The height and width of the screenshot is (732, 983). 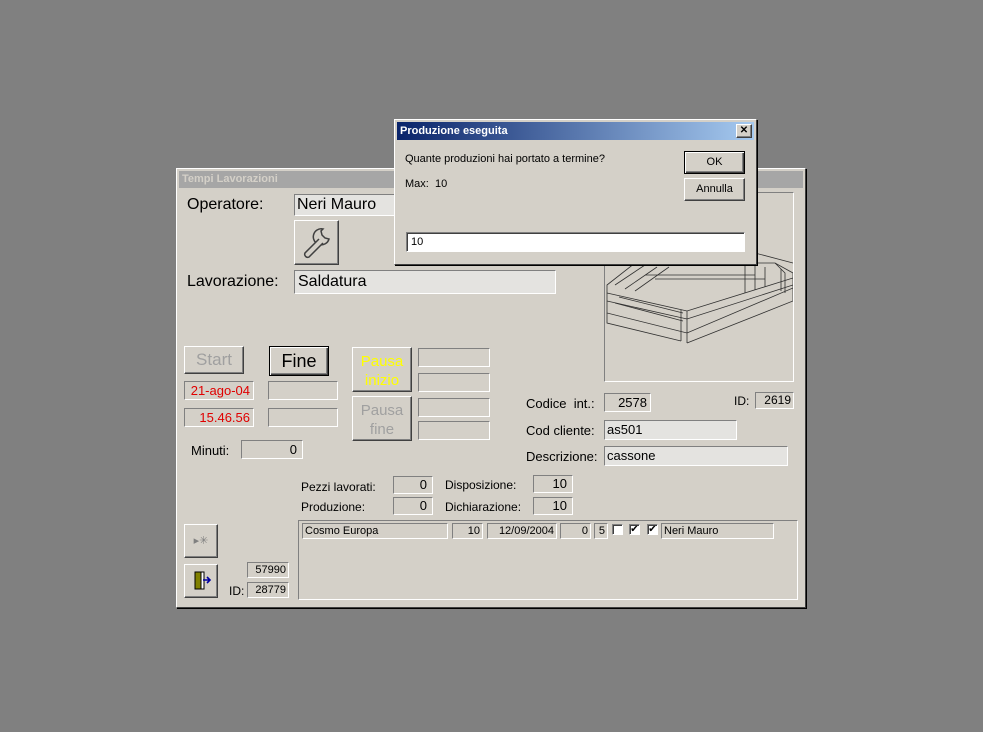 What do you see at coordinates (652, 529) in the screenshot?
I see `subform-checkbox-3: ✔` at bounding box center [652, 529].